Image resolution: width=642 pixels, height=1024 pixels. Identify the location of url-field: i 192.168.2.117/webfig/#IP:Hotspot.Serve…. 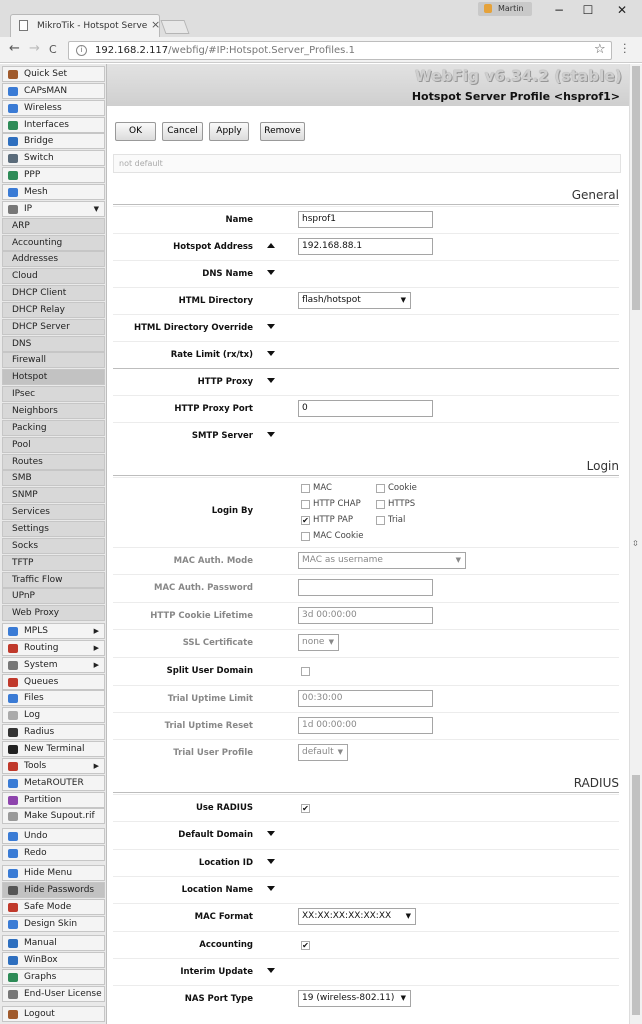
(340, 50).